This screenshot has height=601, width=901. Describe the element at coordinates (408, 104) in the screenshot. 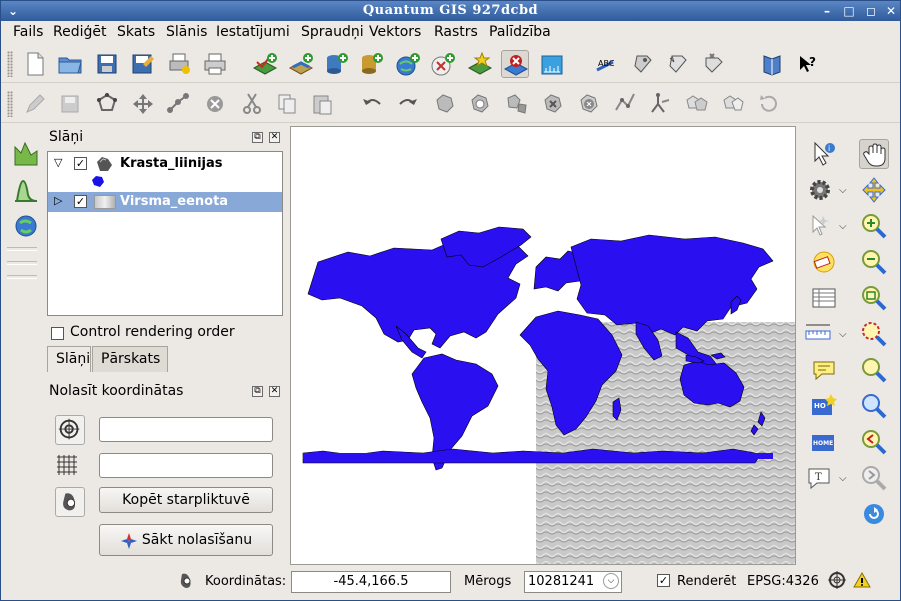

I see `redo-icon` at that location.